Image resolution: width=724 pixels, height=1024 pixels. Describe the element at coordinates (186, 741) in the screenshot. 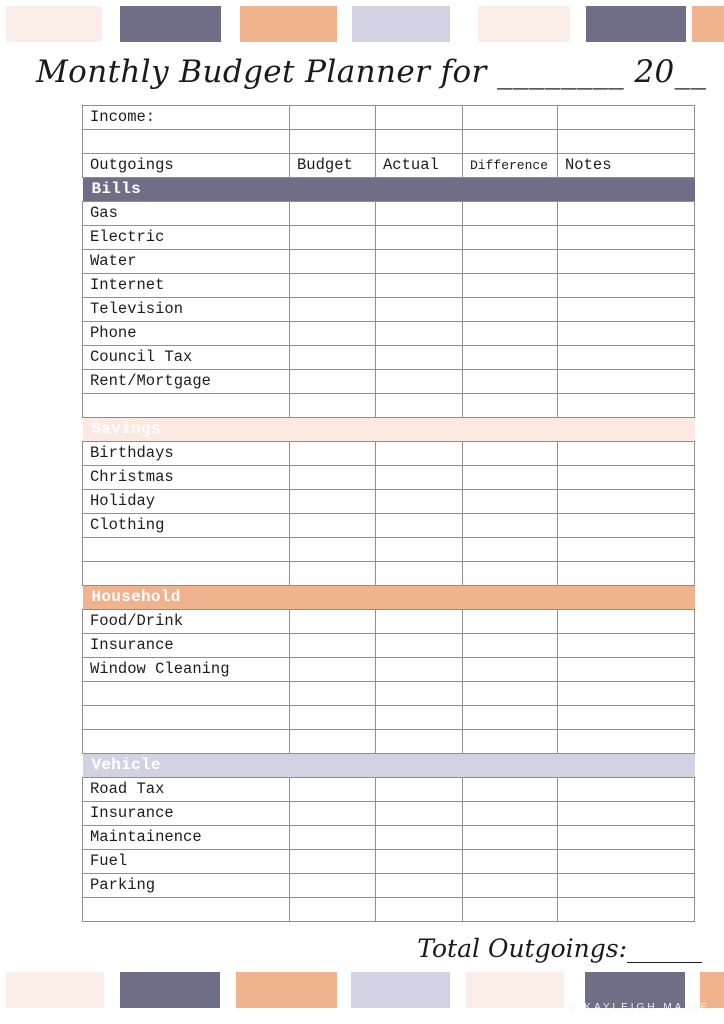

I see `household-blank-2-outgoings-cell` at that location.